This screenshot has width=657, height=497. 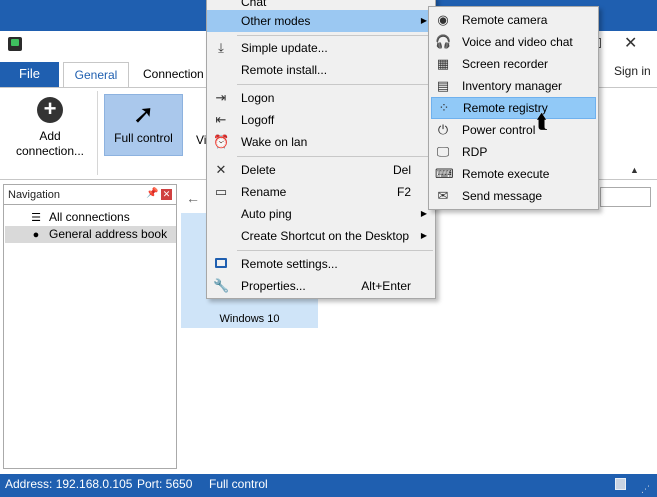 What do you see at coordinates (258, 120) in the screenshot?
I see `menu-item-label: Logoff` at bounding box center [258, 120].